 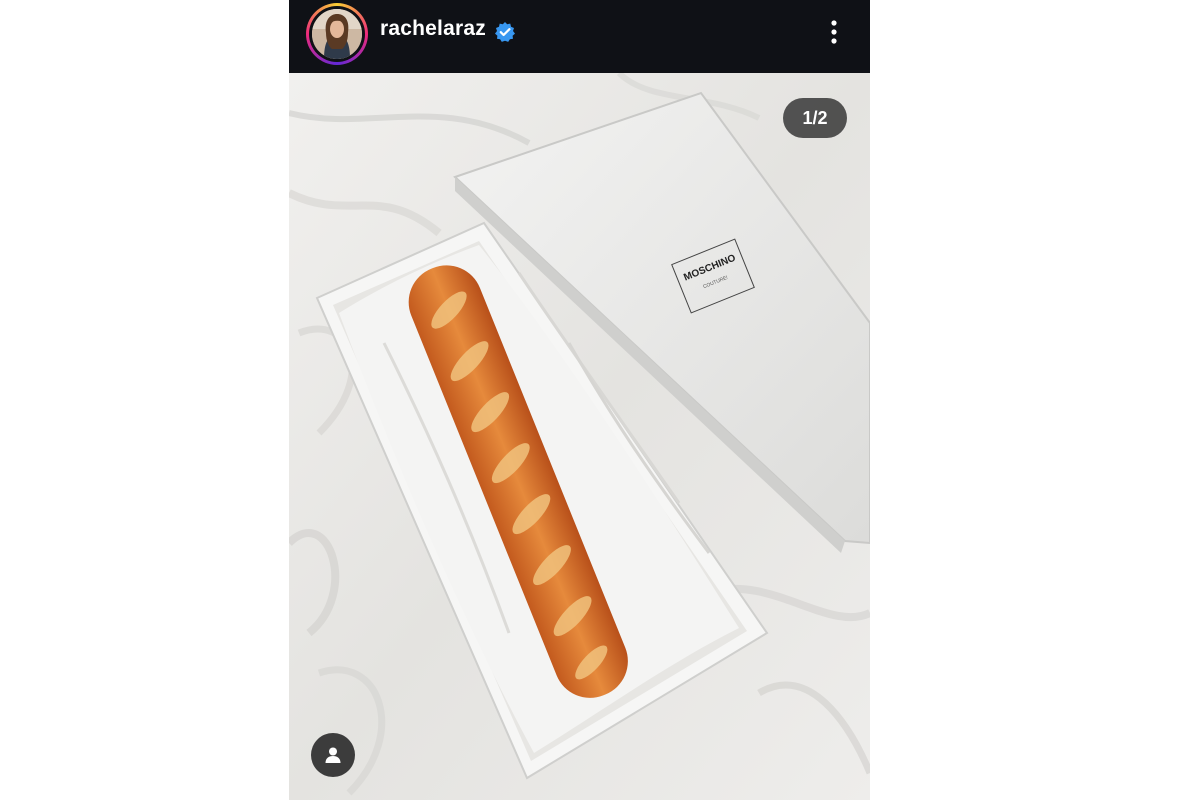 What do you see at coordinates (834, 33) in the screenshot?
I see `more-options-icon` at bounding box center [834, 33].